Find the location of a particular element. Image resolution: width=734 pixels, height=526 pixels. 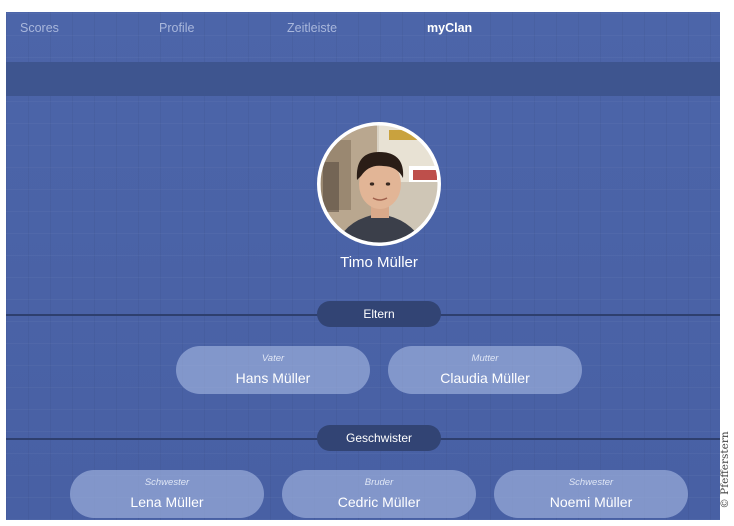

sibling-card-noemi: Schwester Noemi Müller is located at coordinates (591, 494).